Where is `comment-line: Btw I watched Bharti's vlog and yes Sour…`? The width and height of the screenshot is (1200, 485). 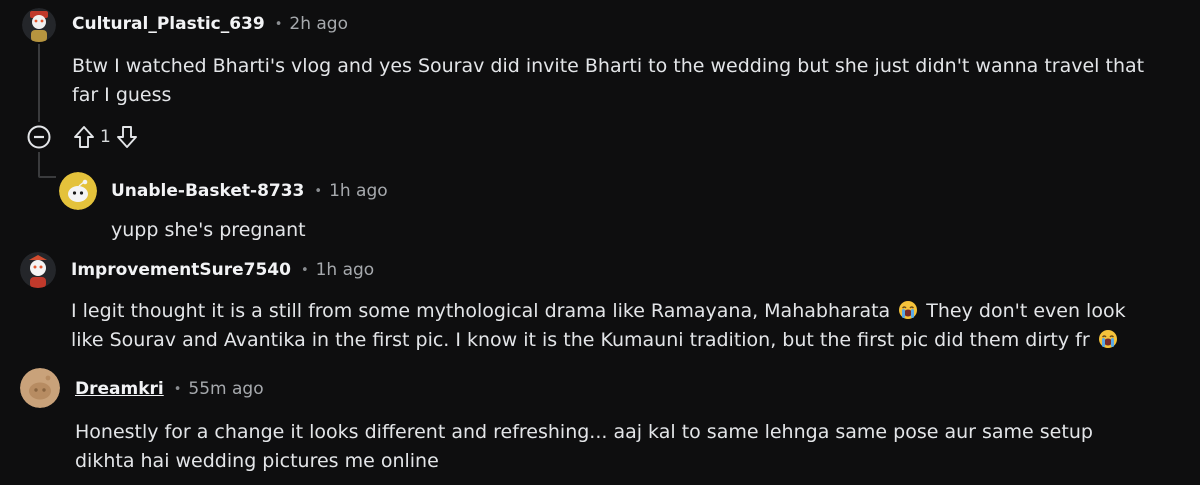 comment-line: Btw I watched Bharti's vlog and yes Sour… is located at coordinates (608, 66).